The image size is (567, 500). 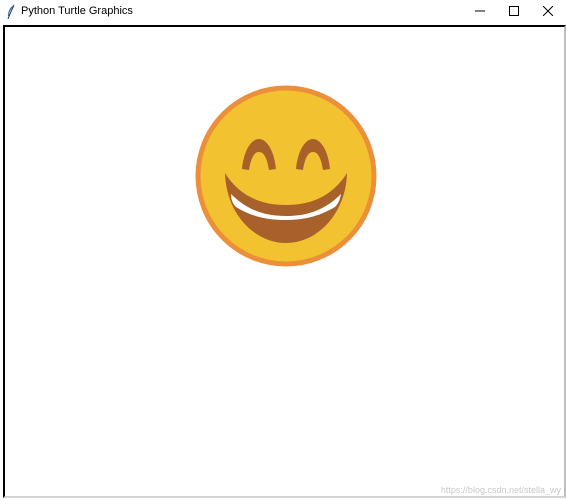 I want to click on minimize-icon, so click(x=480, y=11).